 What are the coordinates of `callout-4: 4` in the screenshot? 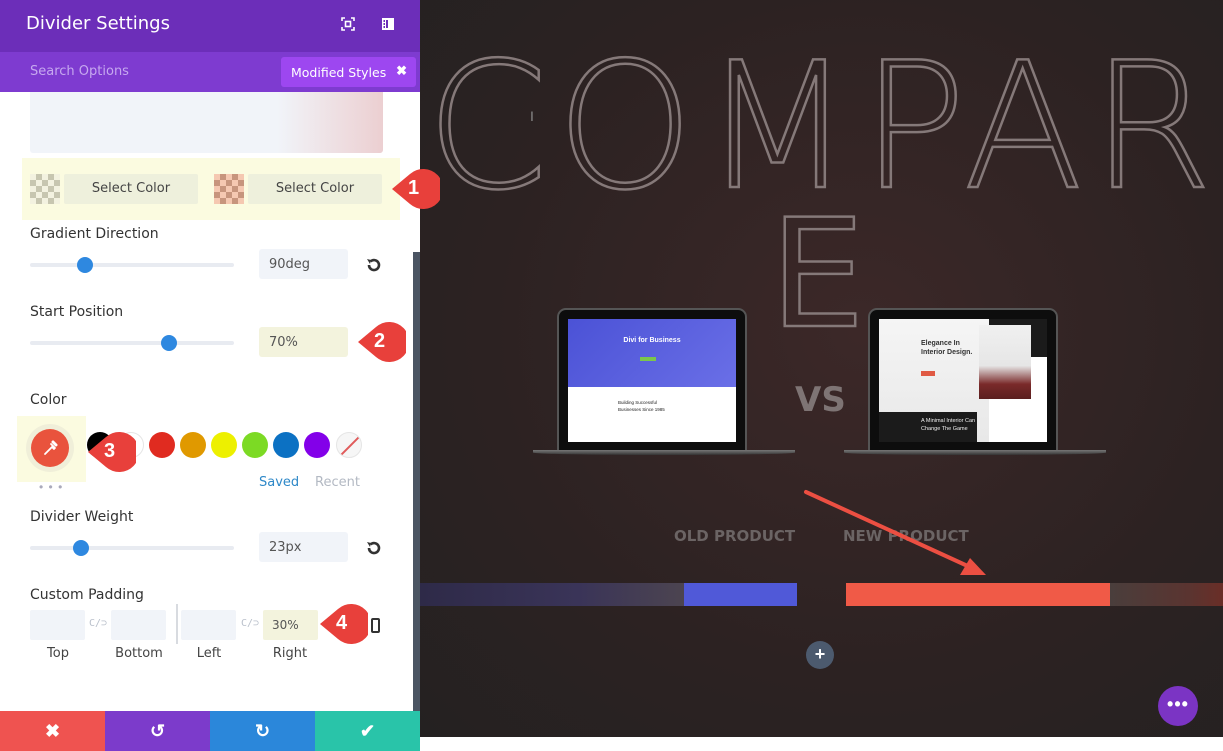 It's located at (346, 624).